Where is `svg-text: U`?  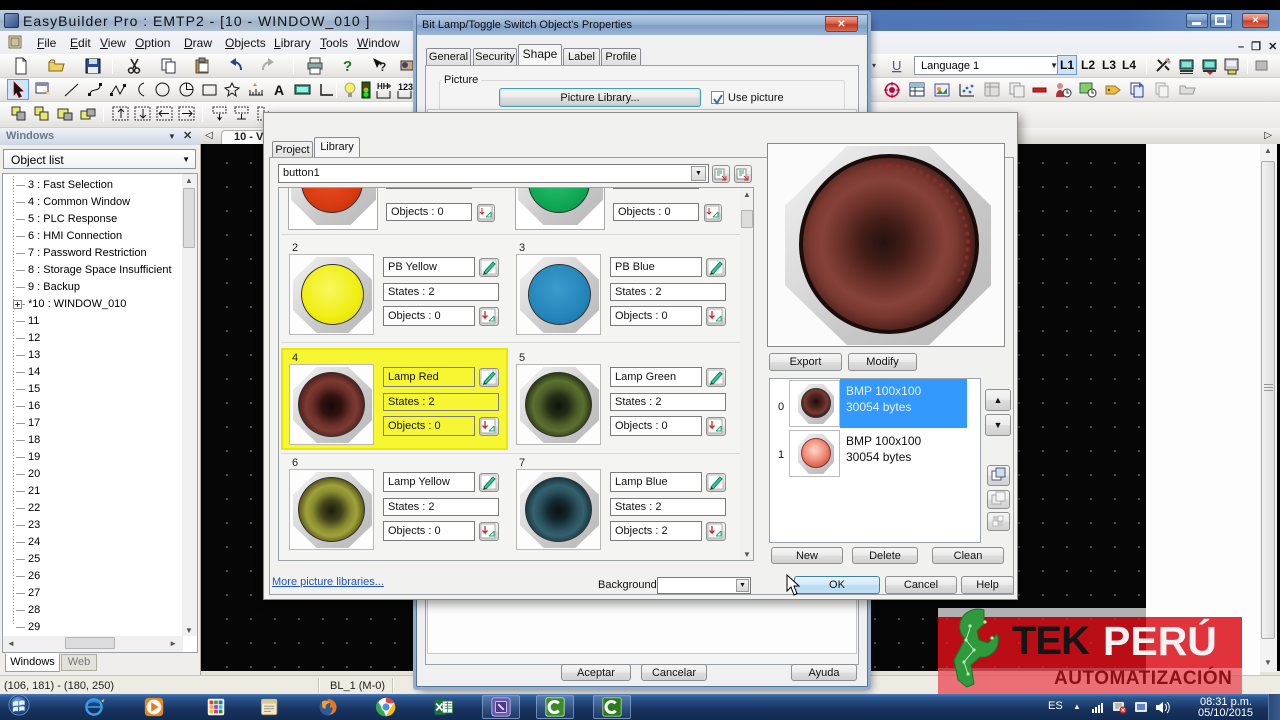 svg-text: U is located at coordinates (896, 65).